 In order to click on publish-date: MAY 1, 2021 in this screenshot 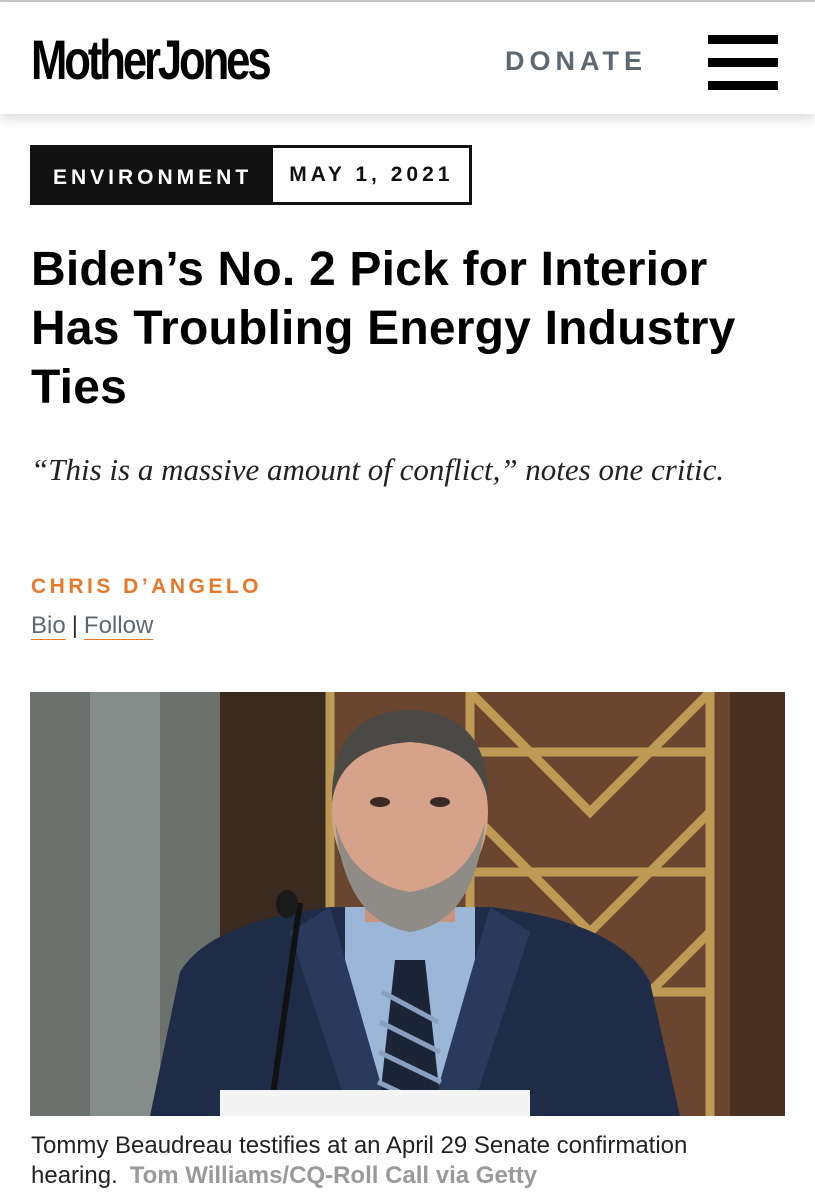, I will do `click(373, 175)`.